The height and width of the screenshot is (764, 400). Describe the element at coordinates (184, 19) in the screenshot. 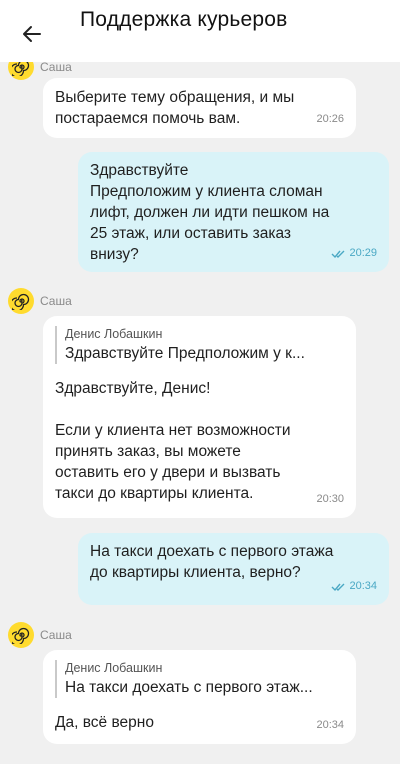

I see `page-title: Поддержка курьеров` at that location.